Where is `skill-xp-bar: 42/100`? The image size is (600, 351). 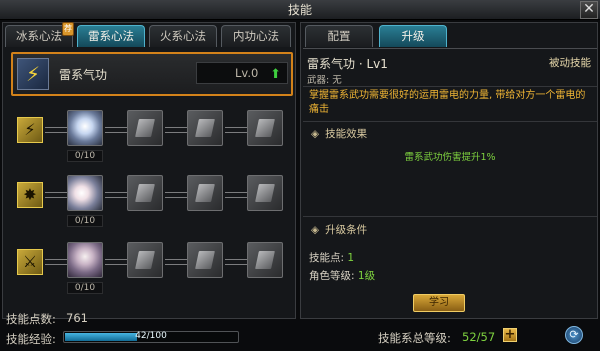
skill-xp-bar: 42/100 is located at coordinates (151, 337).